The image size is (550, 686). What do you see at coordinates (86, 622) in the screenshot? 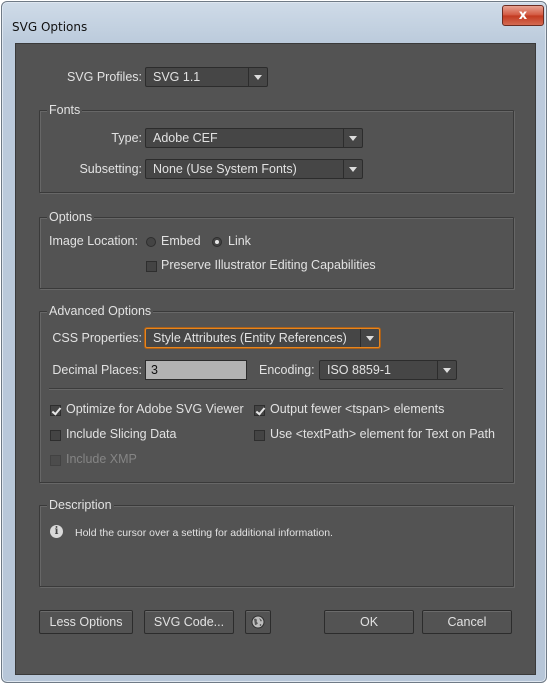
I see `less-options-button: Less Options` at bounding box center [86, 622].